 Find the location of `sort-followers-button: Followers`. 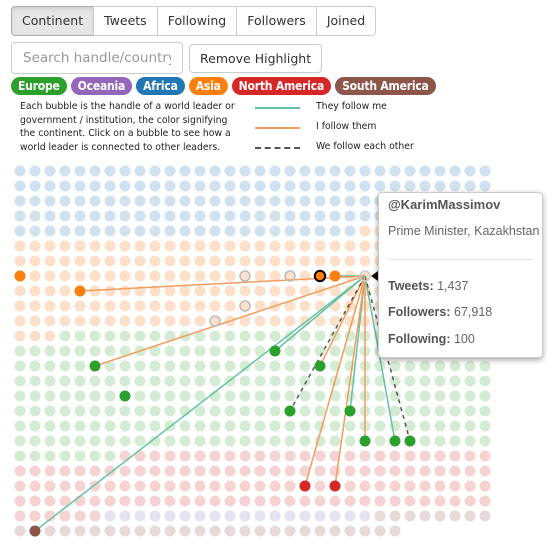

sort-followers-button: Followers is located at coordinates (276, 21).